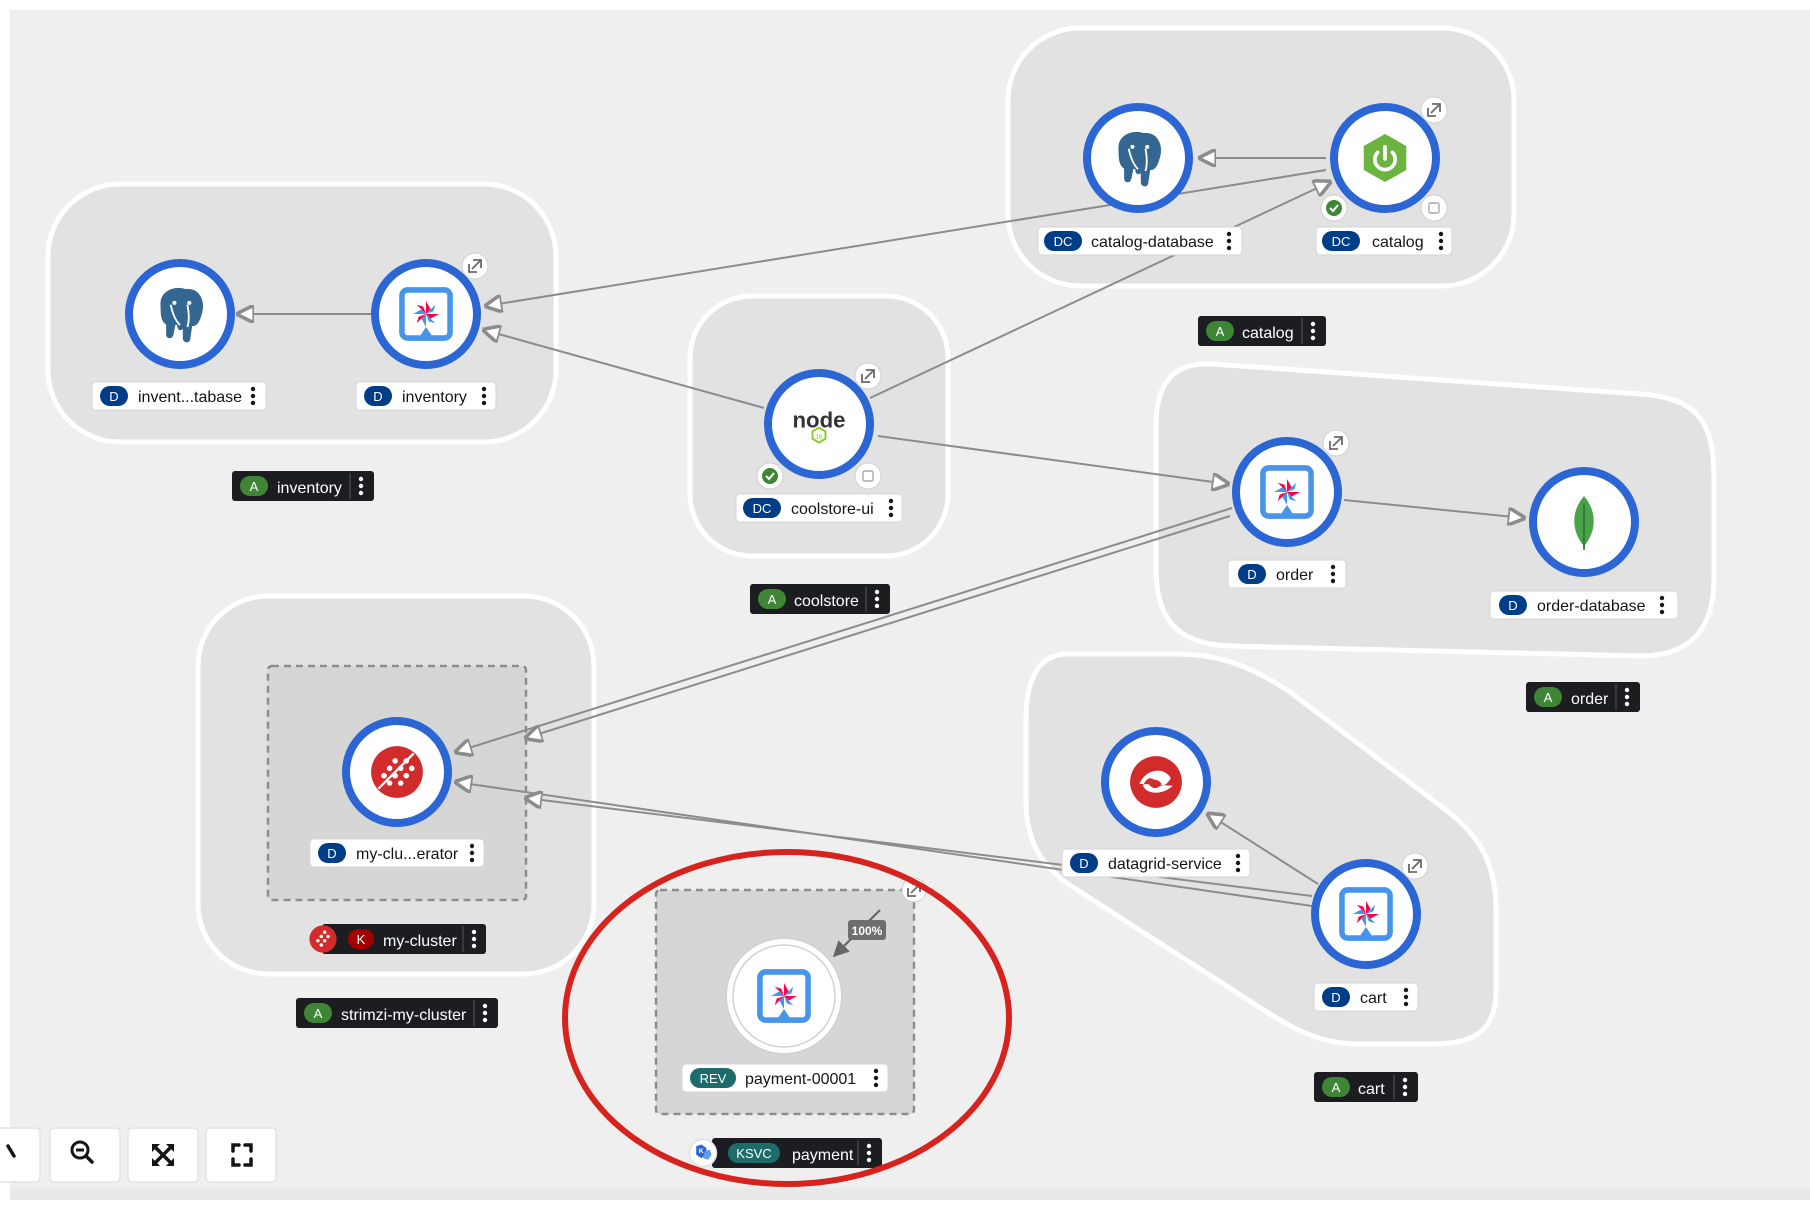 Image resolution: width=1810 pixels, height=1208 pixels. Describe the element at coordinates (241, 1155) in the screenshot. I see `reset-view-button` at that location.